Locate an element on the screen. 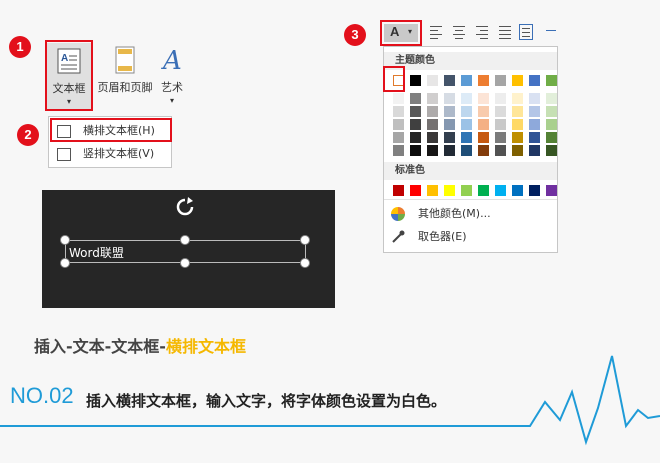 The width and height of the screenshot is (660, 463). menu-item-vertical-textbox: 竖排文本框(V) is located at coordinates (110, 154).